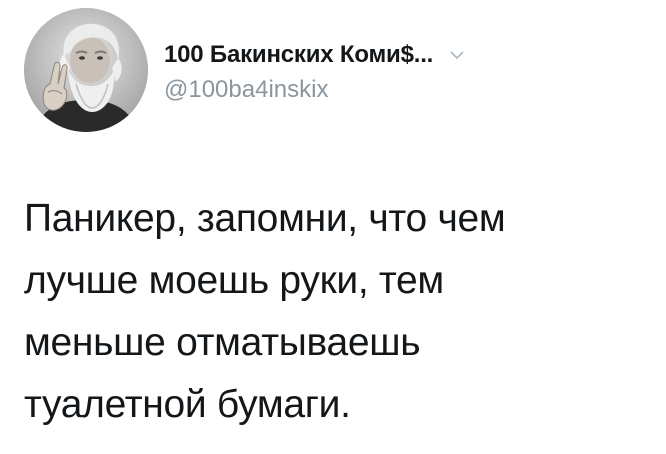  I want to click on bearded-man-avatar-icon, so click(86, 70).